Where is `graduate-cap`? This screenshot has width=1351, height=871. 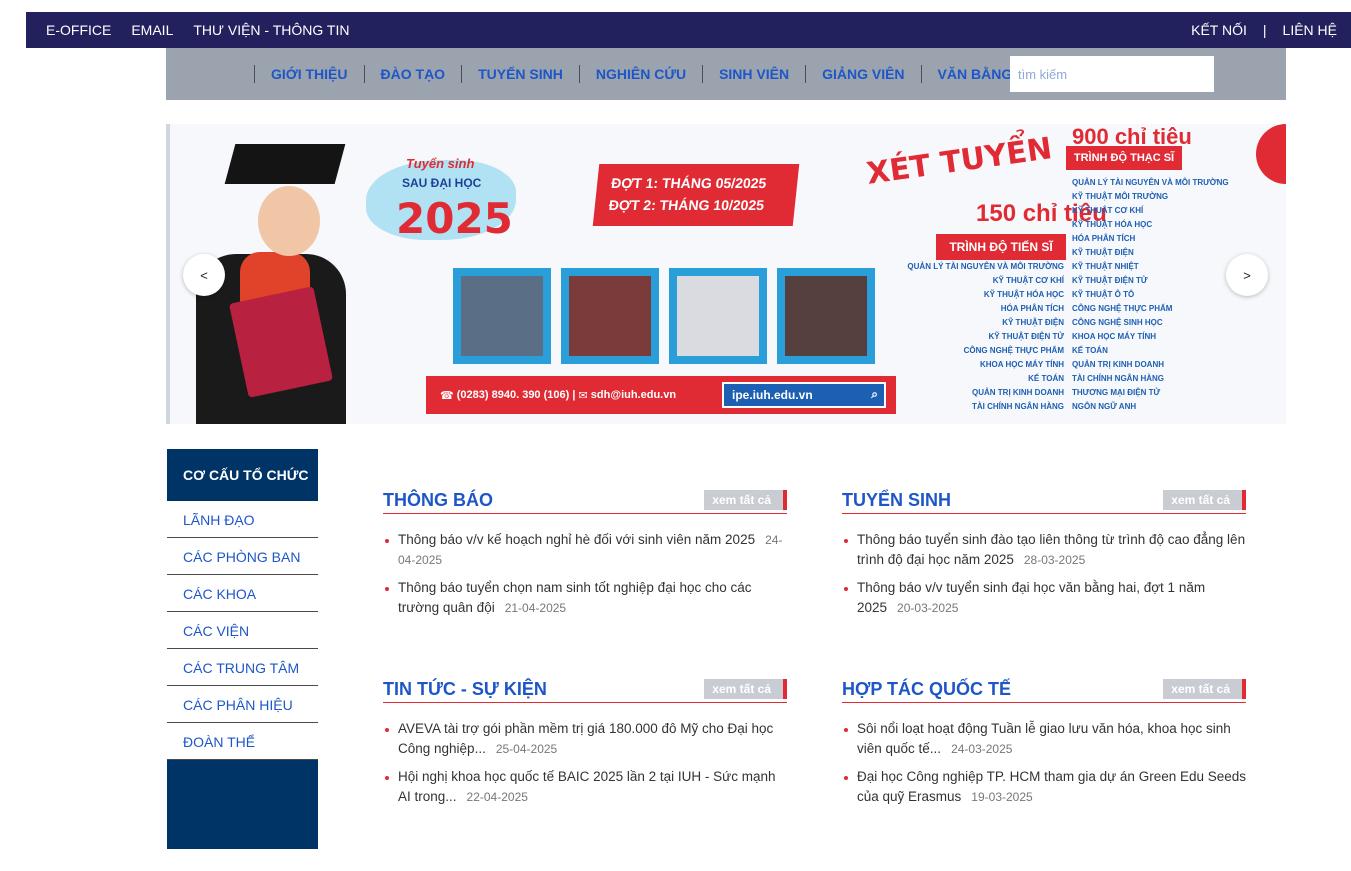
graduate-cap is located at coordinates (285, 164).